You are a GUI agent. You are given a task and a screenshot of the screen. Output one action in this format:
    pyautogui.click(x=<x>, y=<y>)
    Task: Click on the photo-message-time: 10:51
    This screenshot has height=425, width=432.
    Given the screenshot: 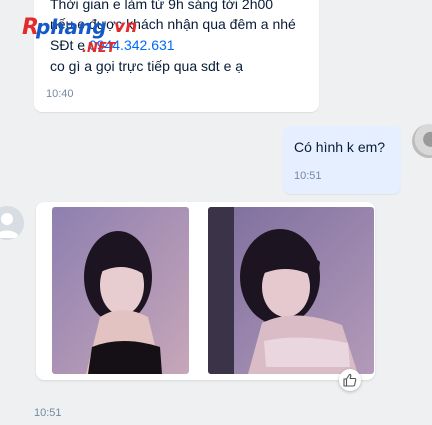 What is the action you would take?
    pyautogui.click(x=48, y=413)
    